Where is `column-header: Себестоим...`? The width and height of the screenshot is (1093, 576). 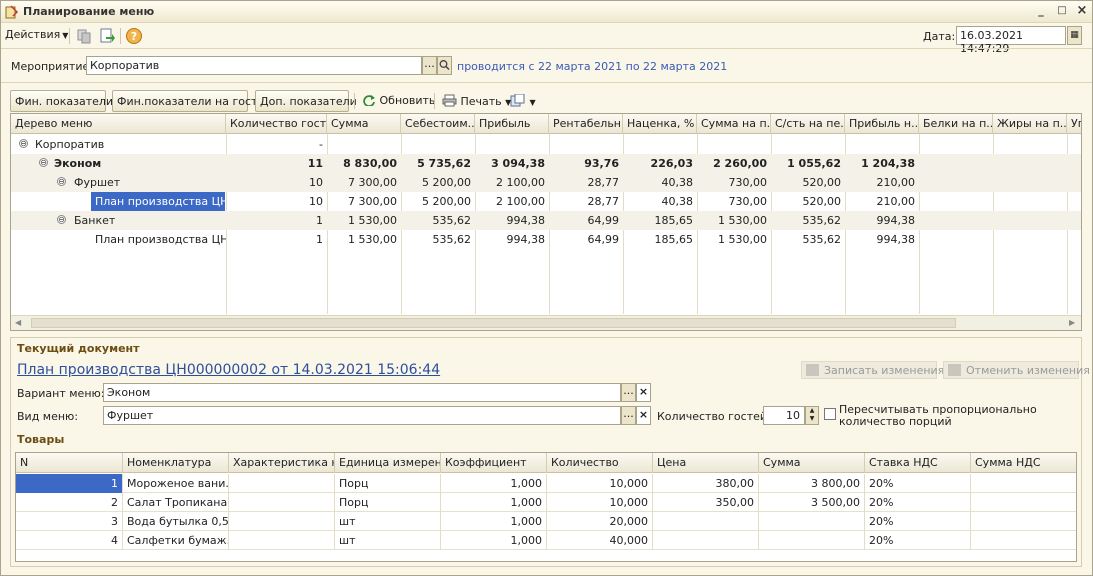 column-header: Себестоим... is located at coordinates (438, 124).